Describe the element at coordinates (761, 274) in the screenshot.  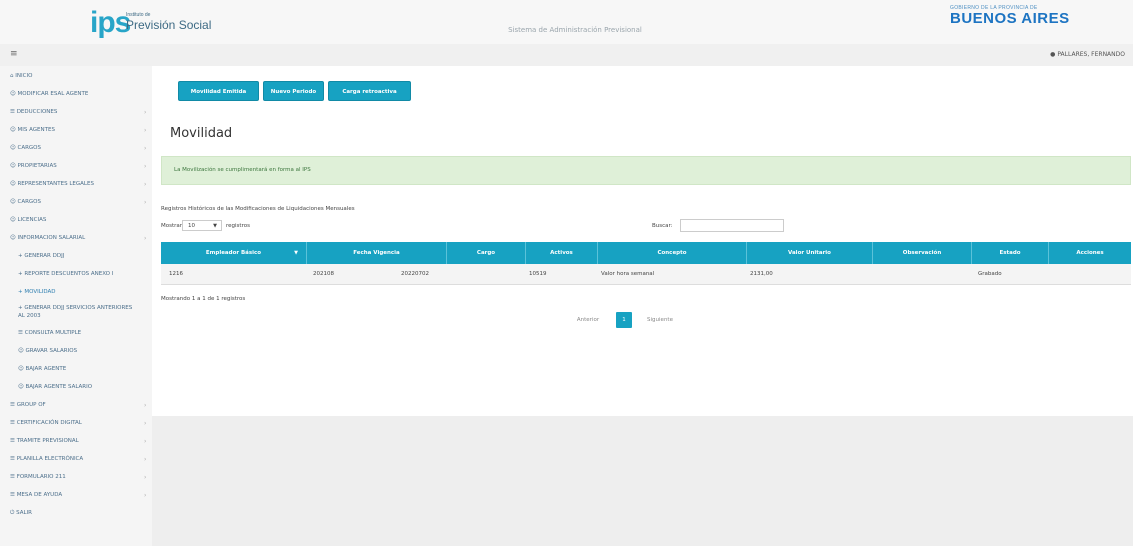
I see `table-cell: 2131,00` at that location.